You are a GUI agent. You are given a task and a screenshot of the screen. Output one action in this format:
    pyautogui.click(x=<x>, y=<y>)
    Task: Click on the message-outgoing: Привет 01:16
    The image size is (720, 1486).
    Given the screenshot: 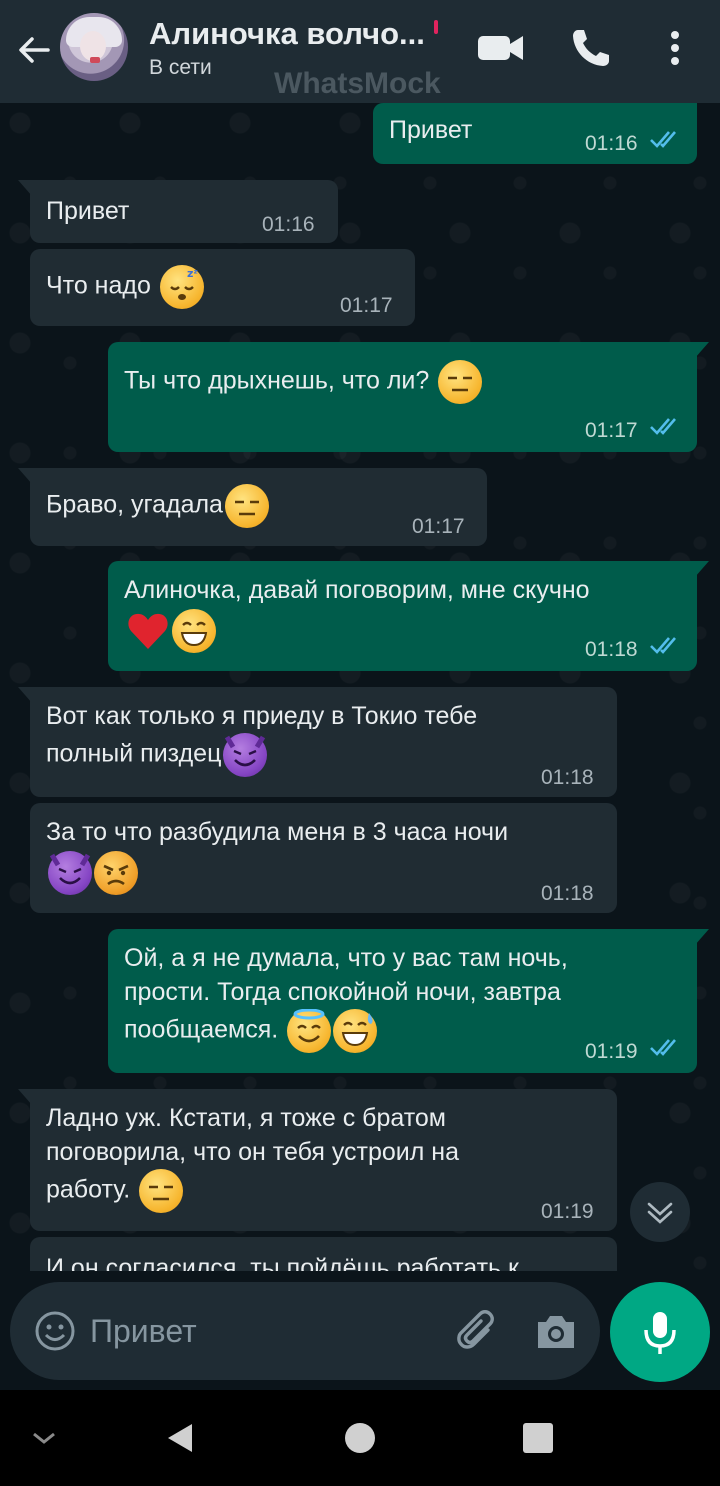 What is the action you would take?
    pyautogui.click(x=535, y=133)
    